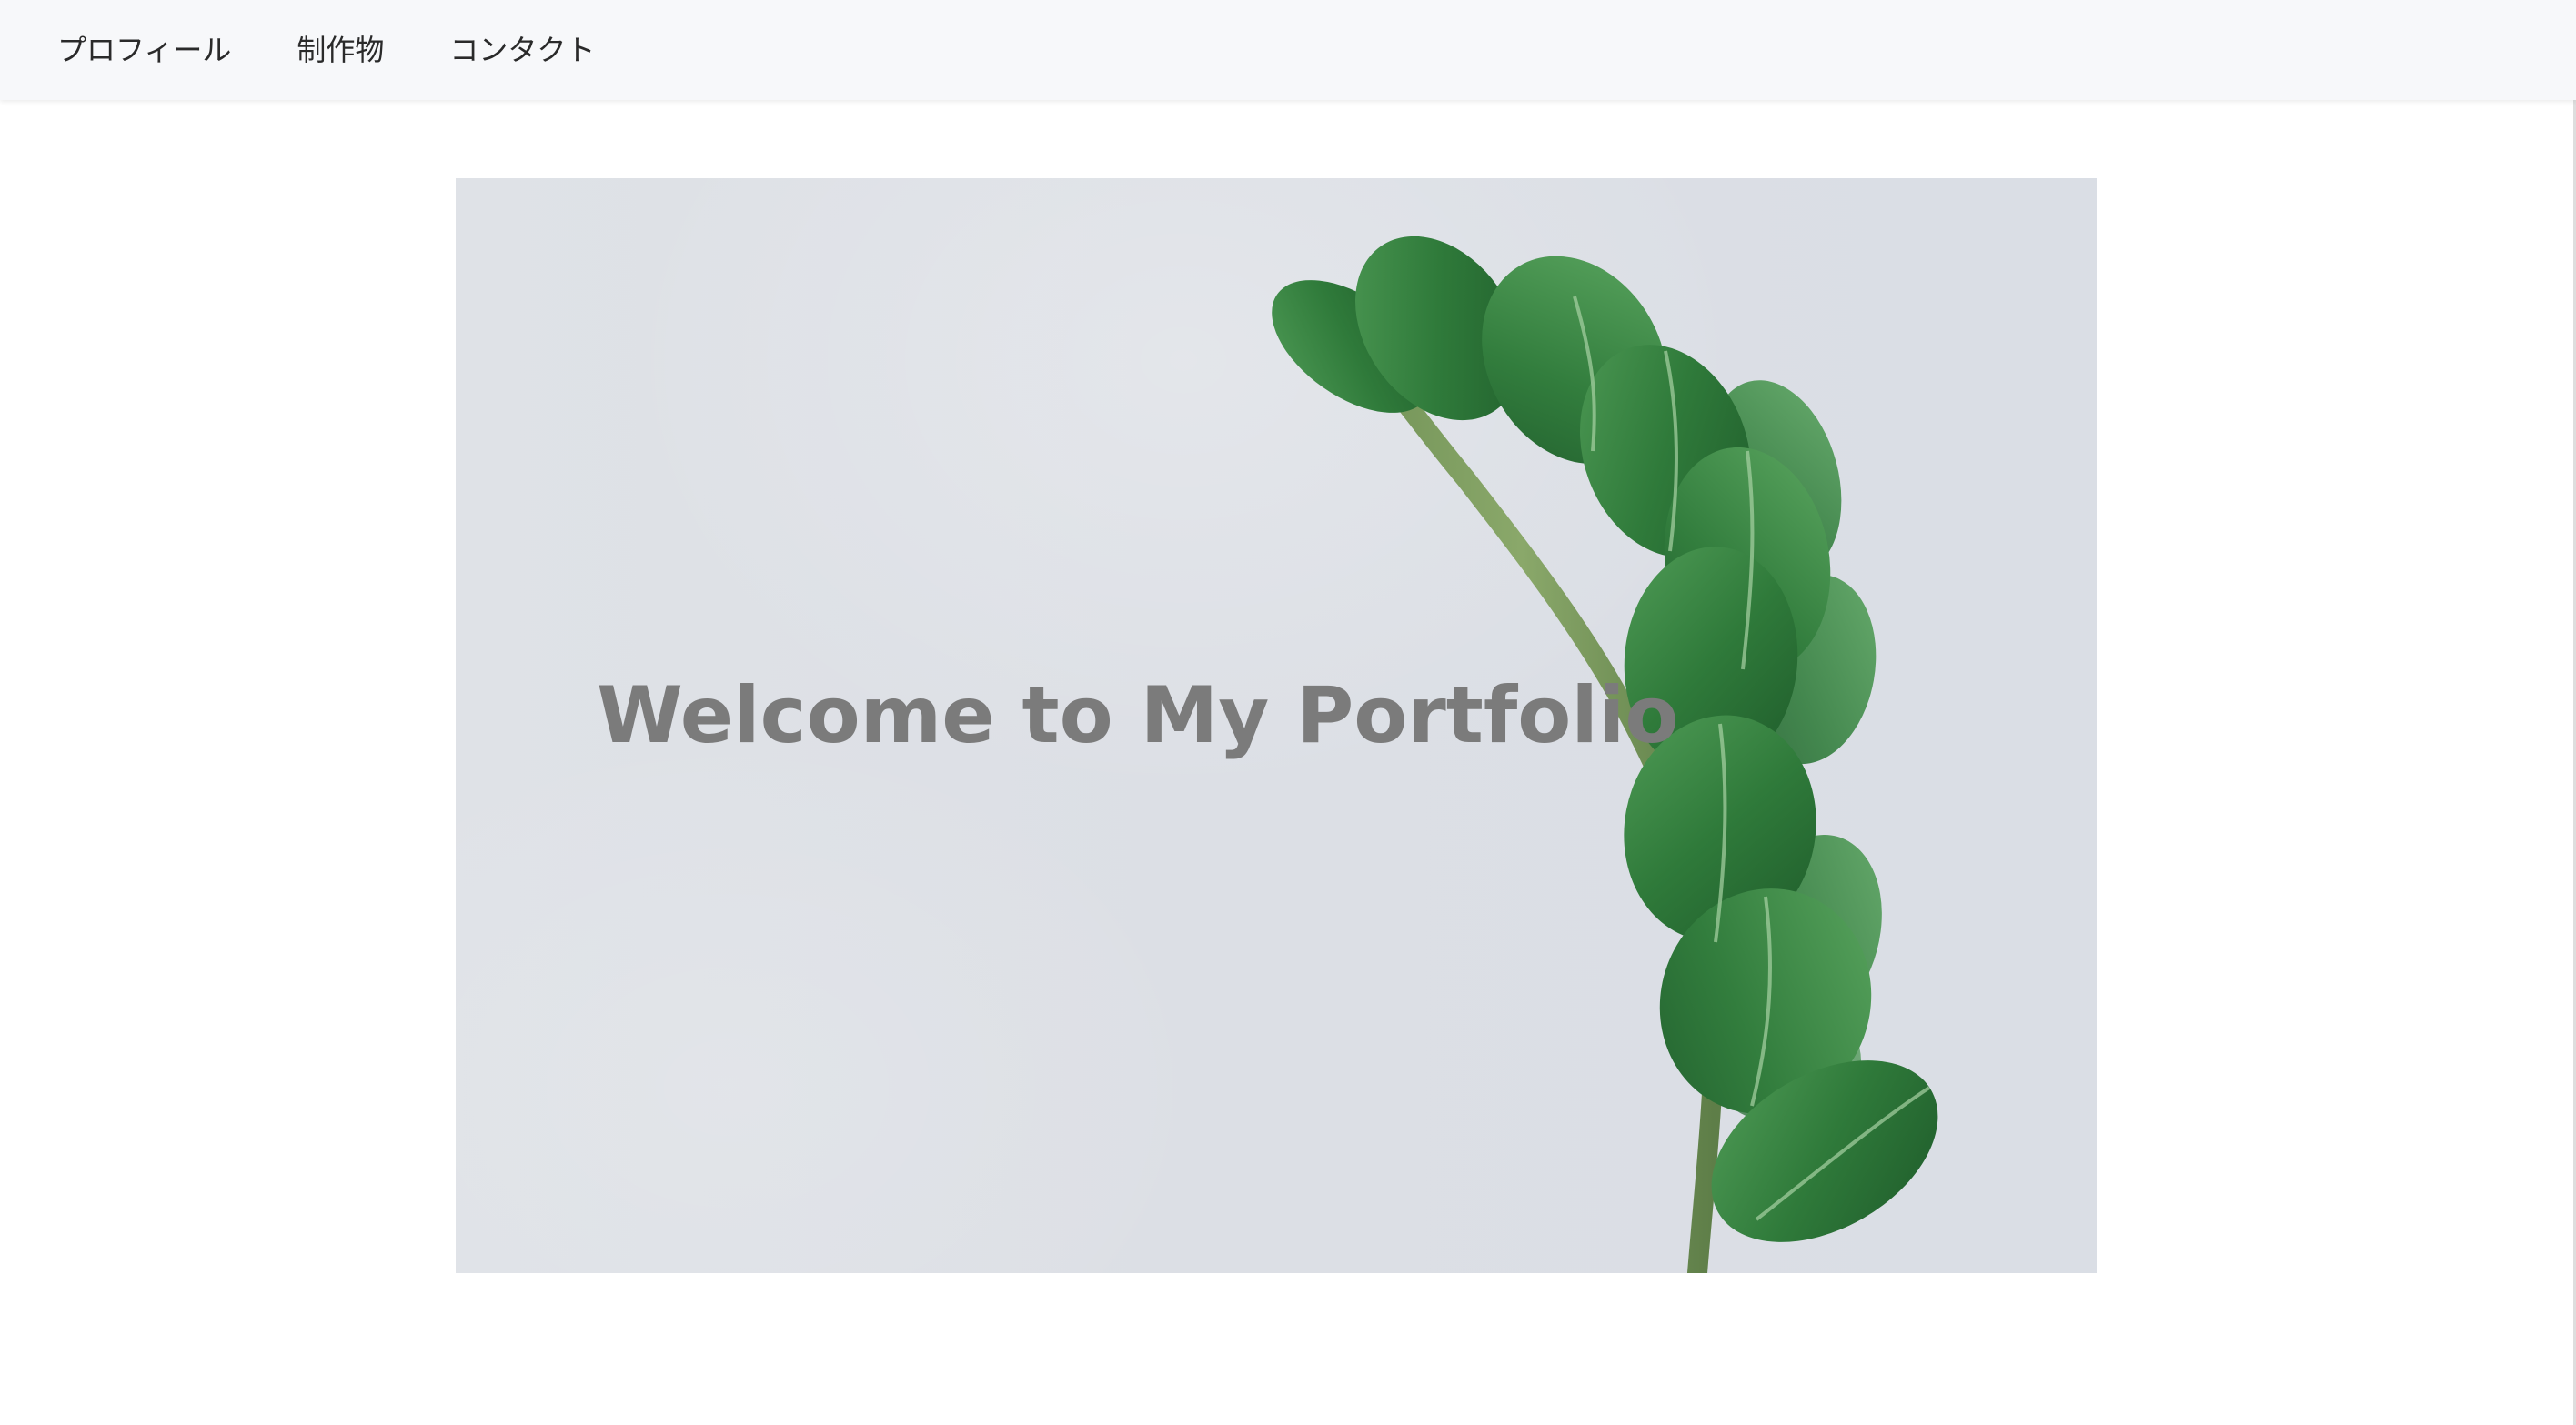 The width and height of the screenshot is (2576, 1425). What do you see at coordinates (1138, 715) in the screenshot?
I see `hero-title: Welcome to My Portfolio` at bounding box center [1138, 715].